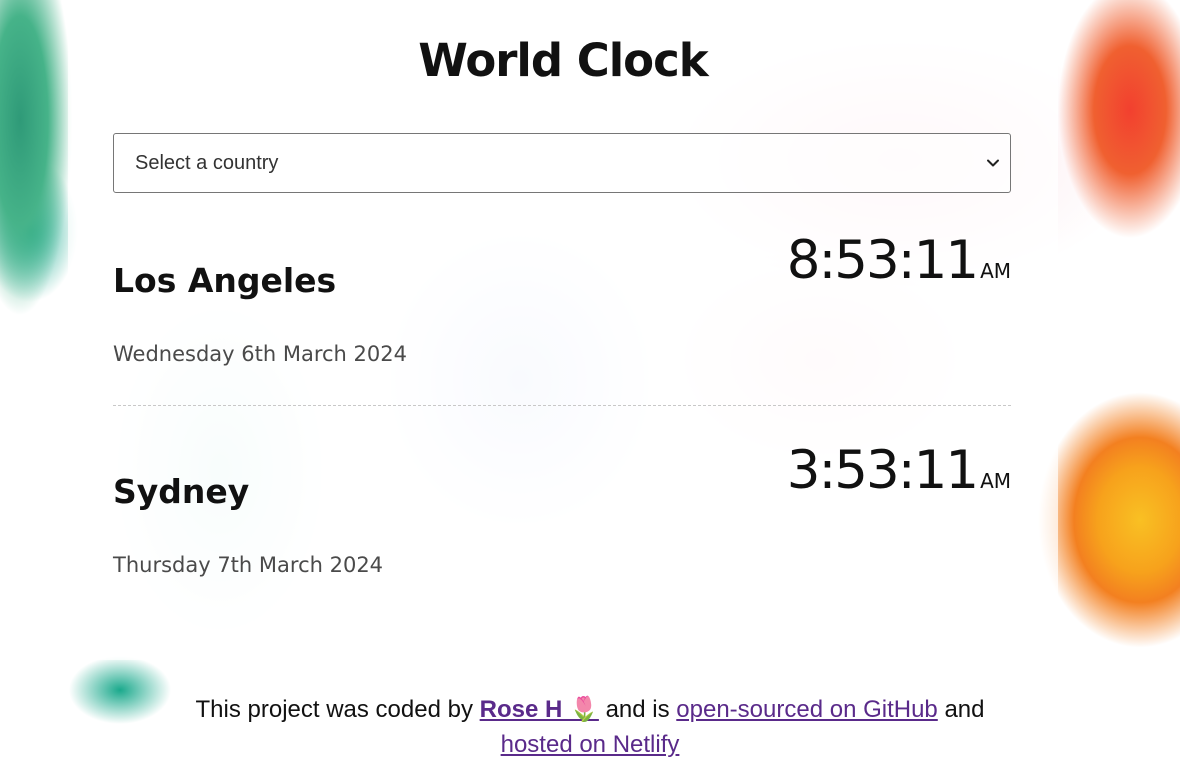 The height and width of the screenshot is (772, 1180). Describe the element at coordinates (882, 260) in the screenshot. I see `time-value: 8:53:11` at that location.